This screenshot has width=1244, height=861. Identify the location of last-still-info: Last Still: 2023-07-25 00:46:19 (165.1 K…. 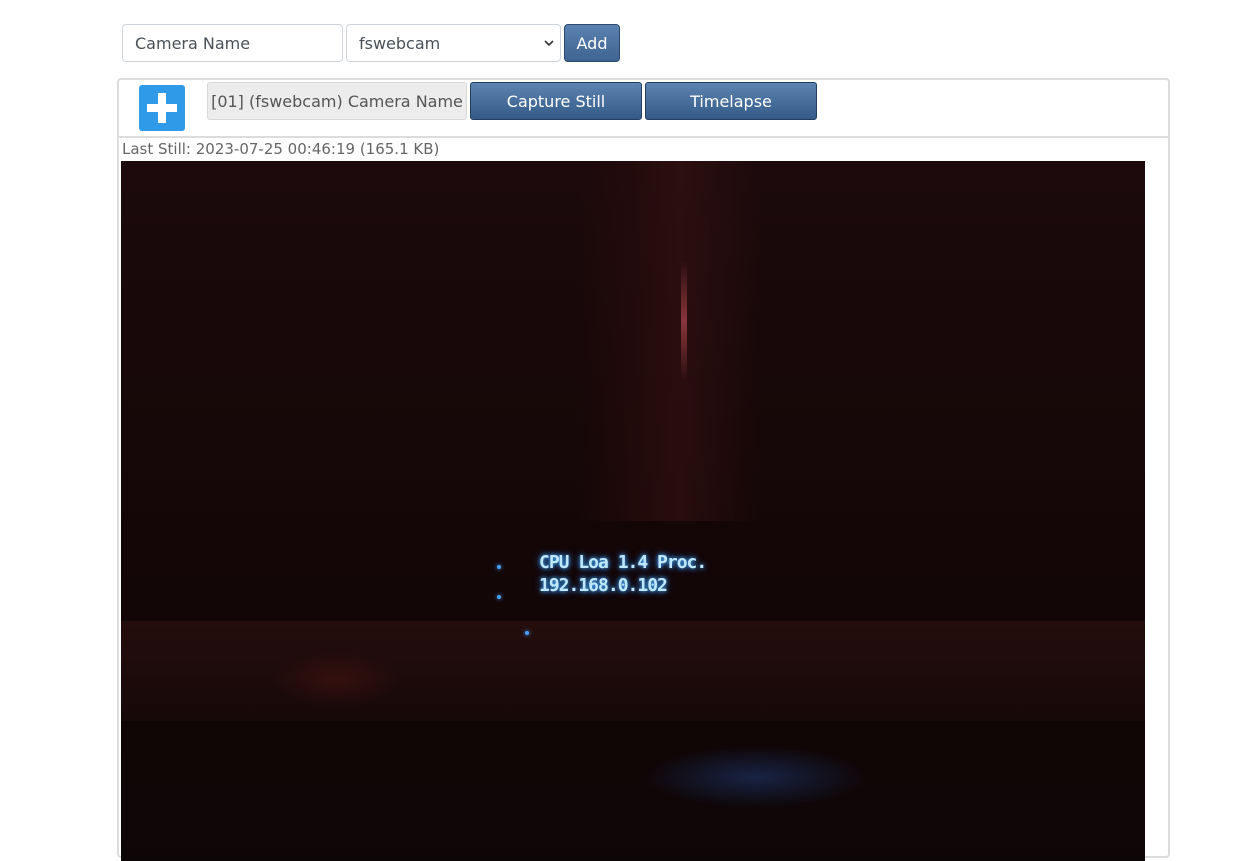
(281, 149).